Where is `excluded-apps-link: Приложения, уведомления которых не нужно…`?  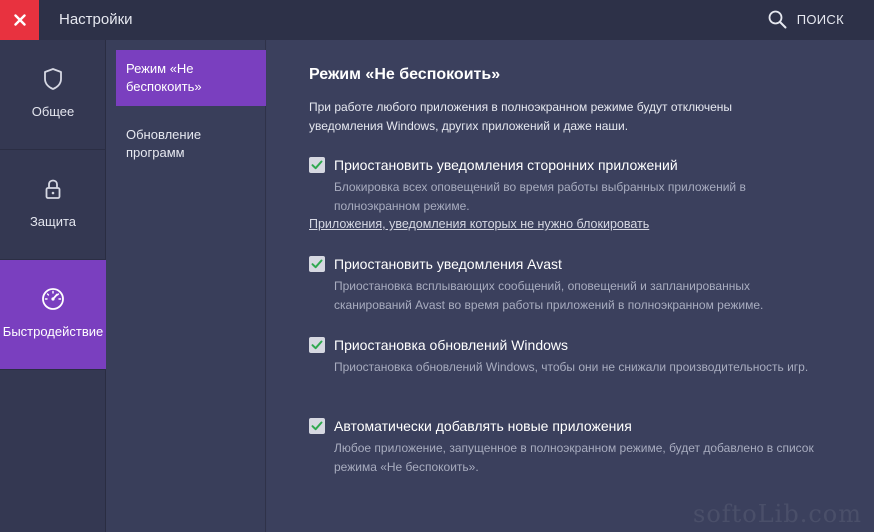
excluded-apps-link: Приложения, уведомления которых не нужно… is located at coordinates (569, 224).